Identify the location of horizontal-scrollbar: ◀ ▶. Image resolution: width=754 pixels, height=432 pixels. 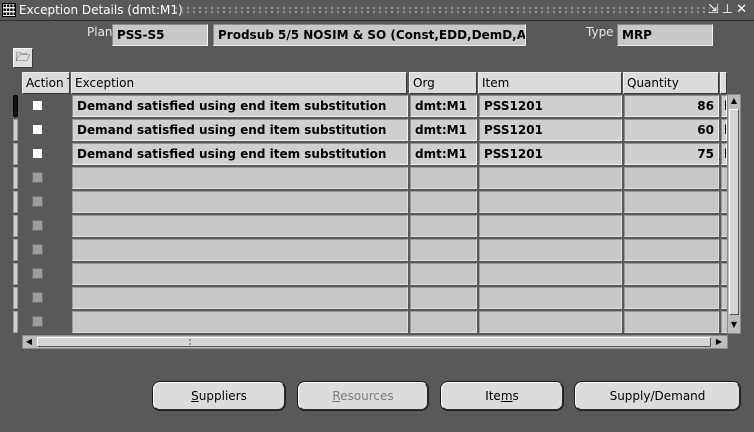
(375, 342).